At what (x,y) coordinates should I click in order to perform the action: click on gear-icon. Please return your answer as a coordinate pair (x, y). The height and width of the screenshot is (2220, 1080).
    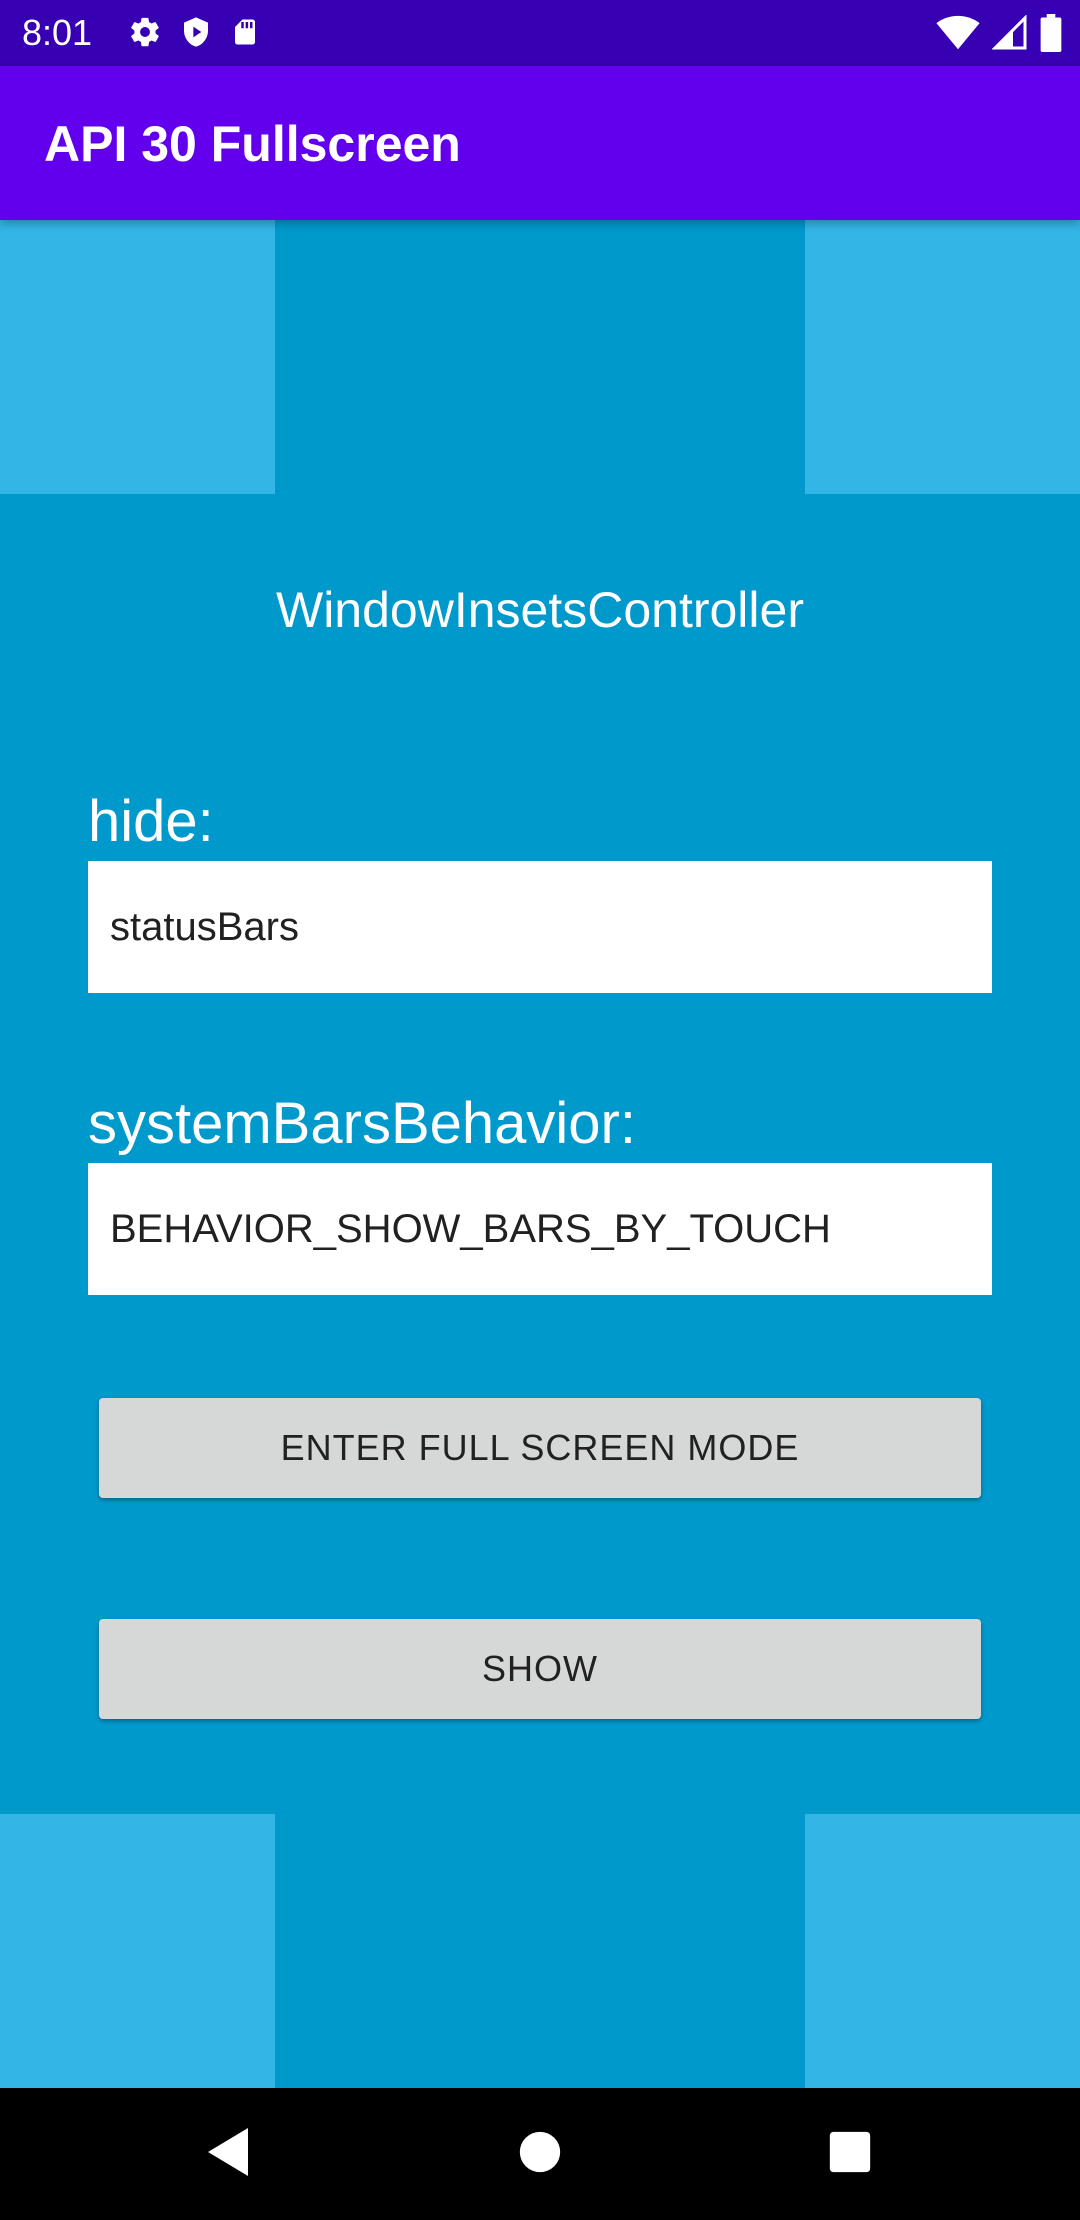
    Looking at the image, I should click on (145, 34).